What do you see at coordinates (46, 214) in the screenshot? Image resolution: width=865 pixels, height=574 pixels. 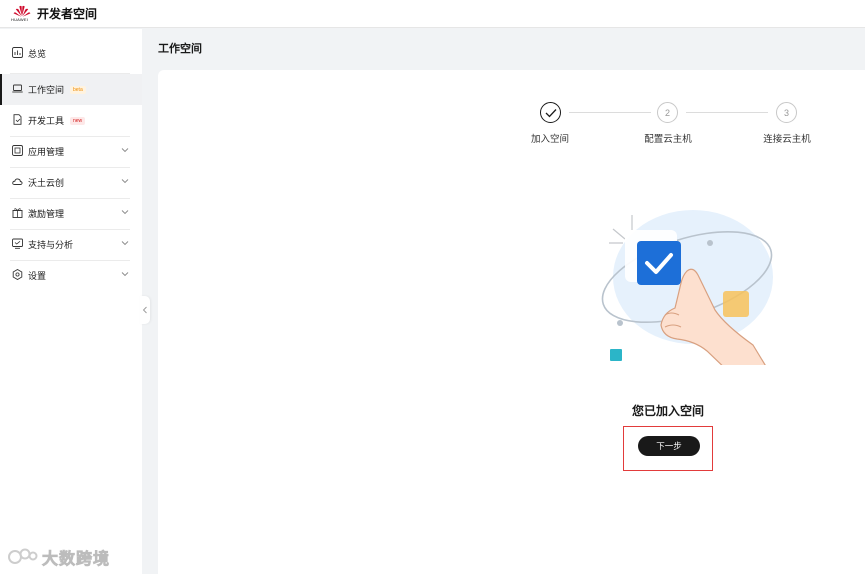 I see `sidebar-item-label: 激励管理` at bounding box center [46, 214].